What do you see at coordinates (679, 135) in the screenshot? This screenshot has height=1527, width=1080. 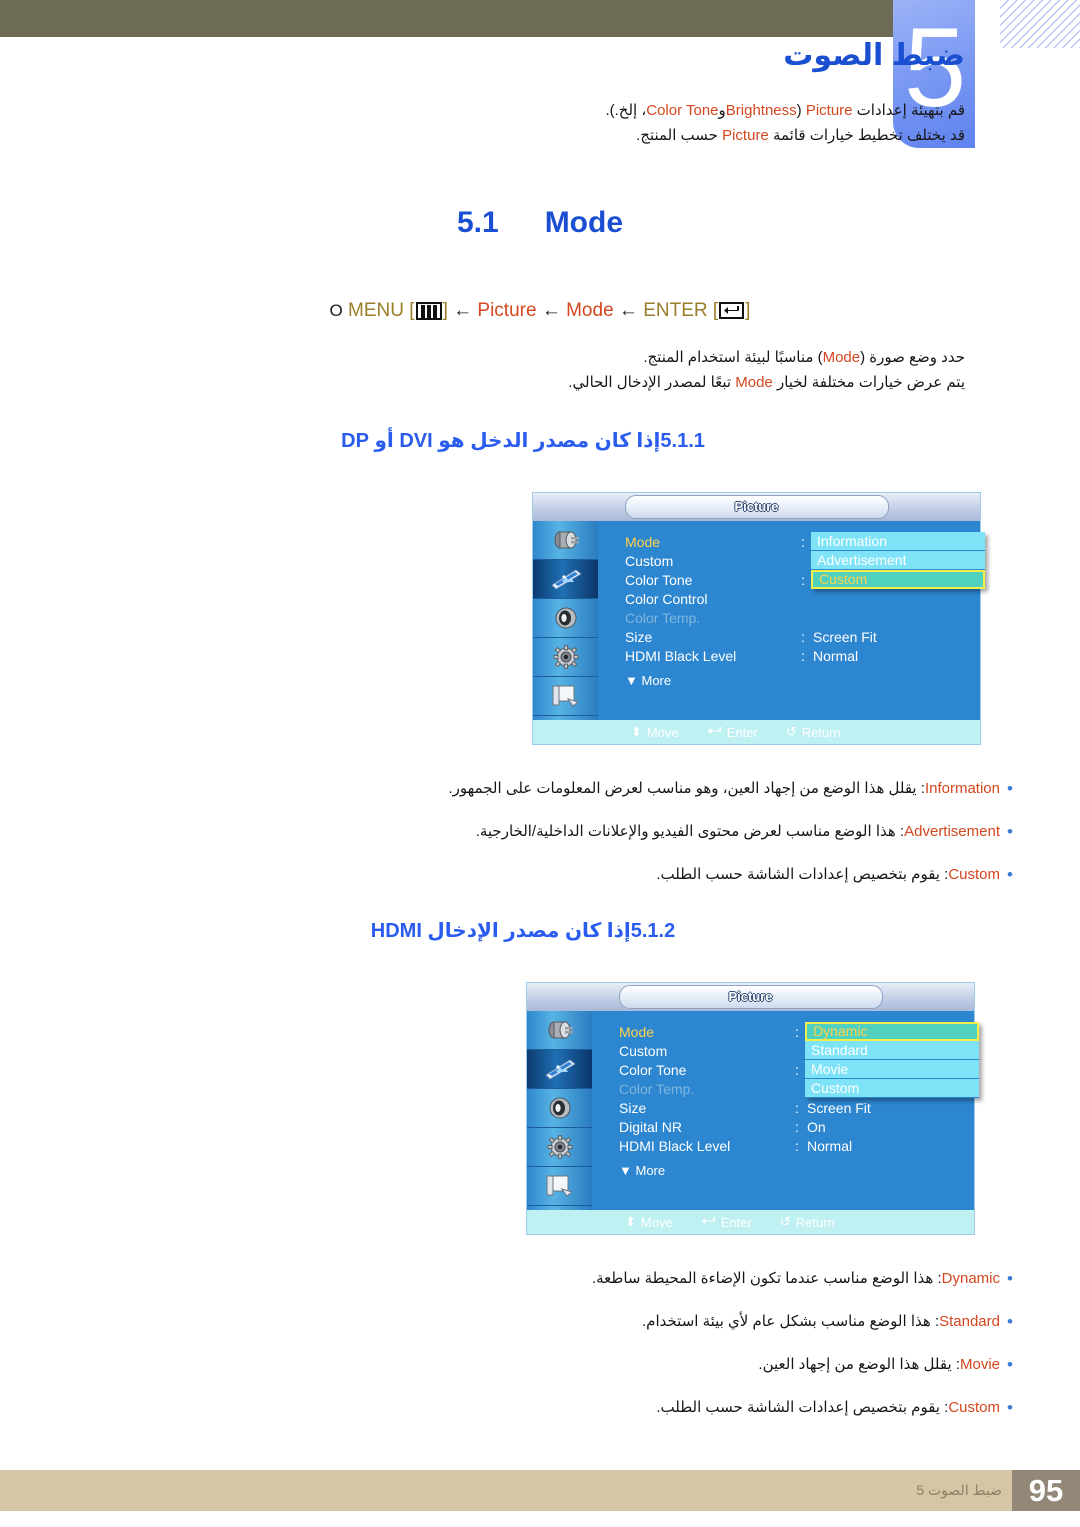 I see `intro-text-f: حسب المنتج.` at bounding box center [679, 135].